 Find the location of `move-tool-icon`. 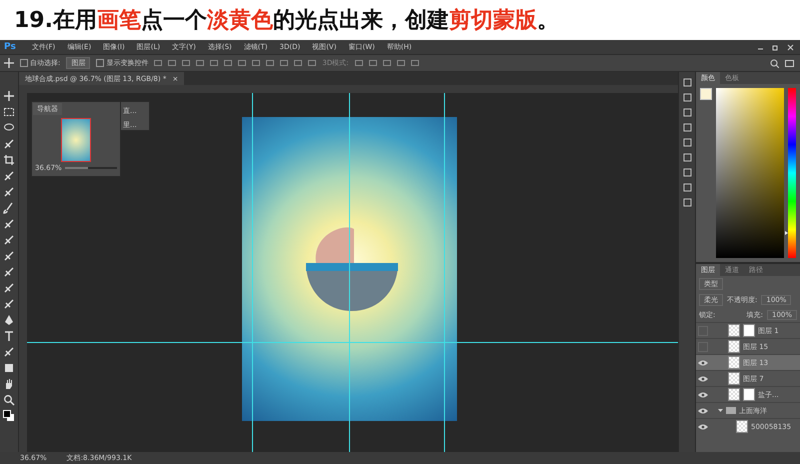

move-tool-icon is located at coordinates (9, 96).